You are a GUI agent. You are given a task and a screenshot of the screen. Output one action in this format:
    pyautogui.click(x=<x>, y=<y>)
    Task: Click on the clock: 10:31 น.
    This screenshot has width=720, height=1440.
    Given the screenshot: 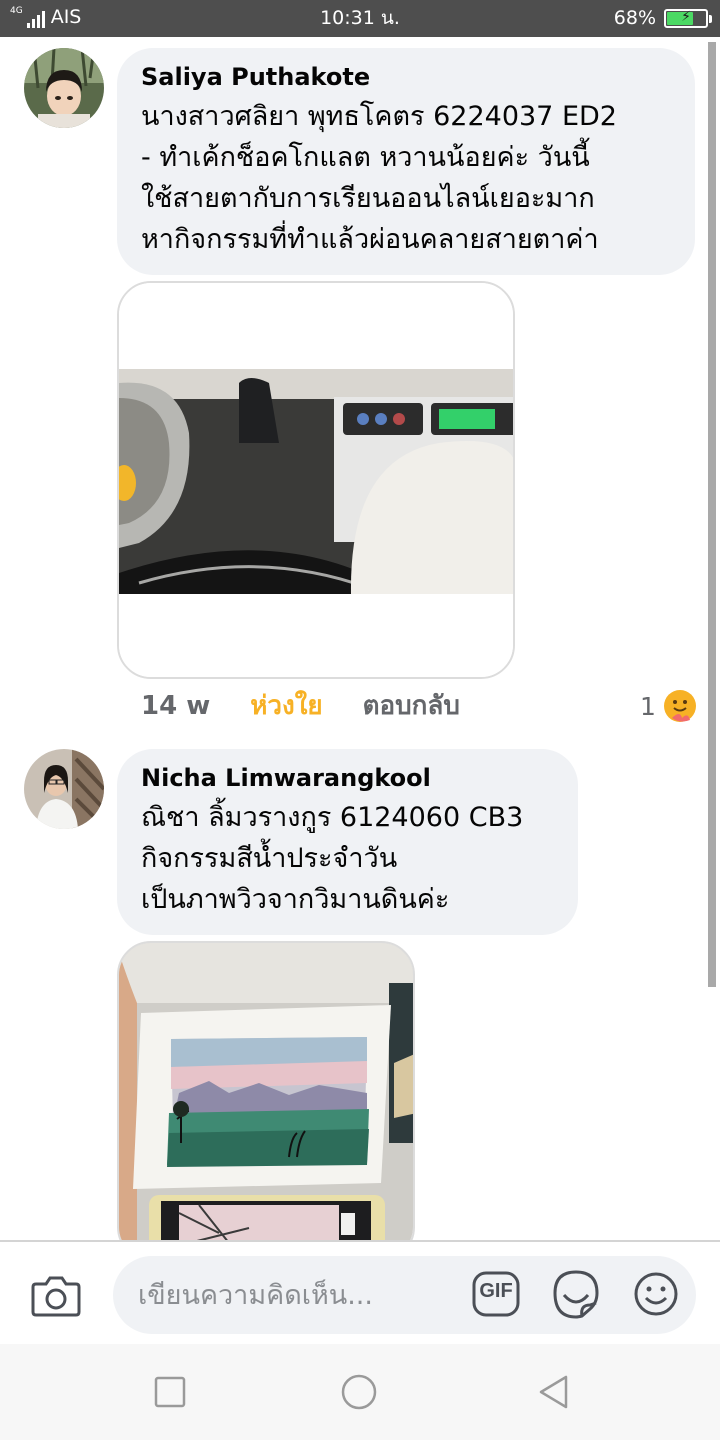 What is the action you would take?
    pyautogui.click(x=360, y=18)
    